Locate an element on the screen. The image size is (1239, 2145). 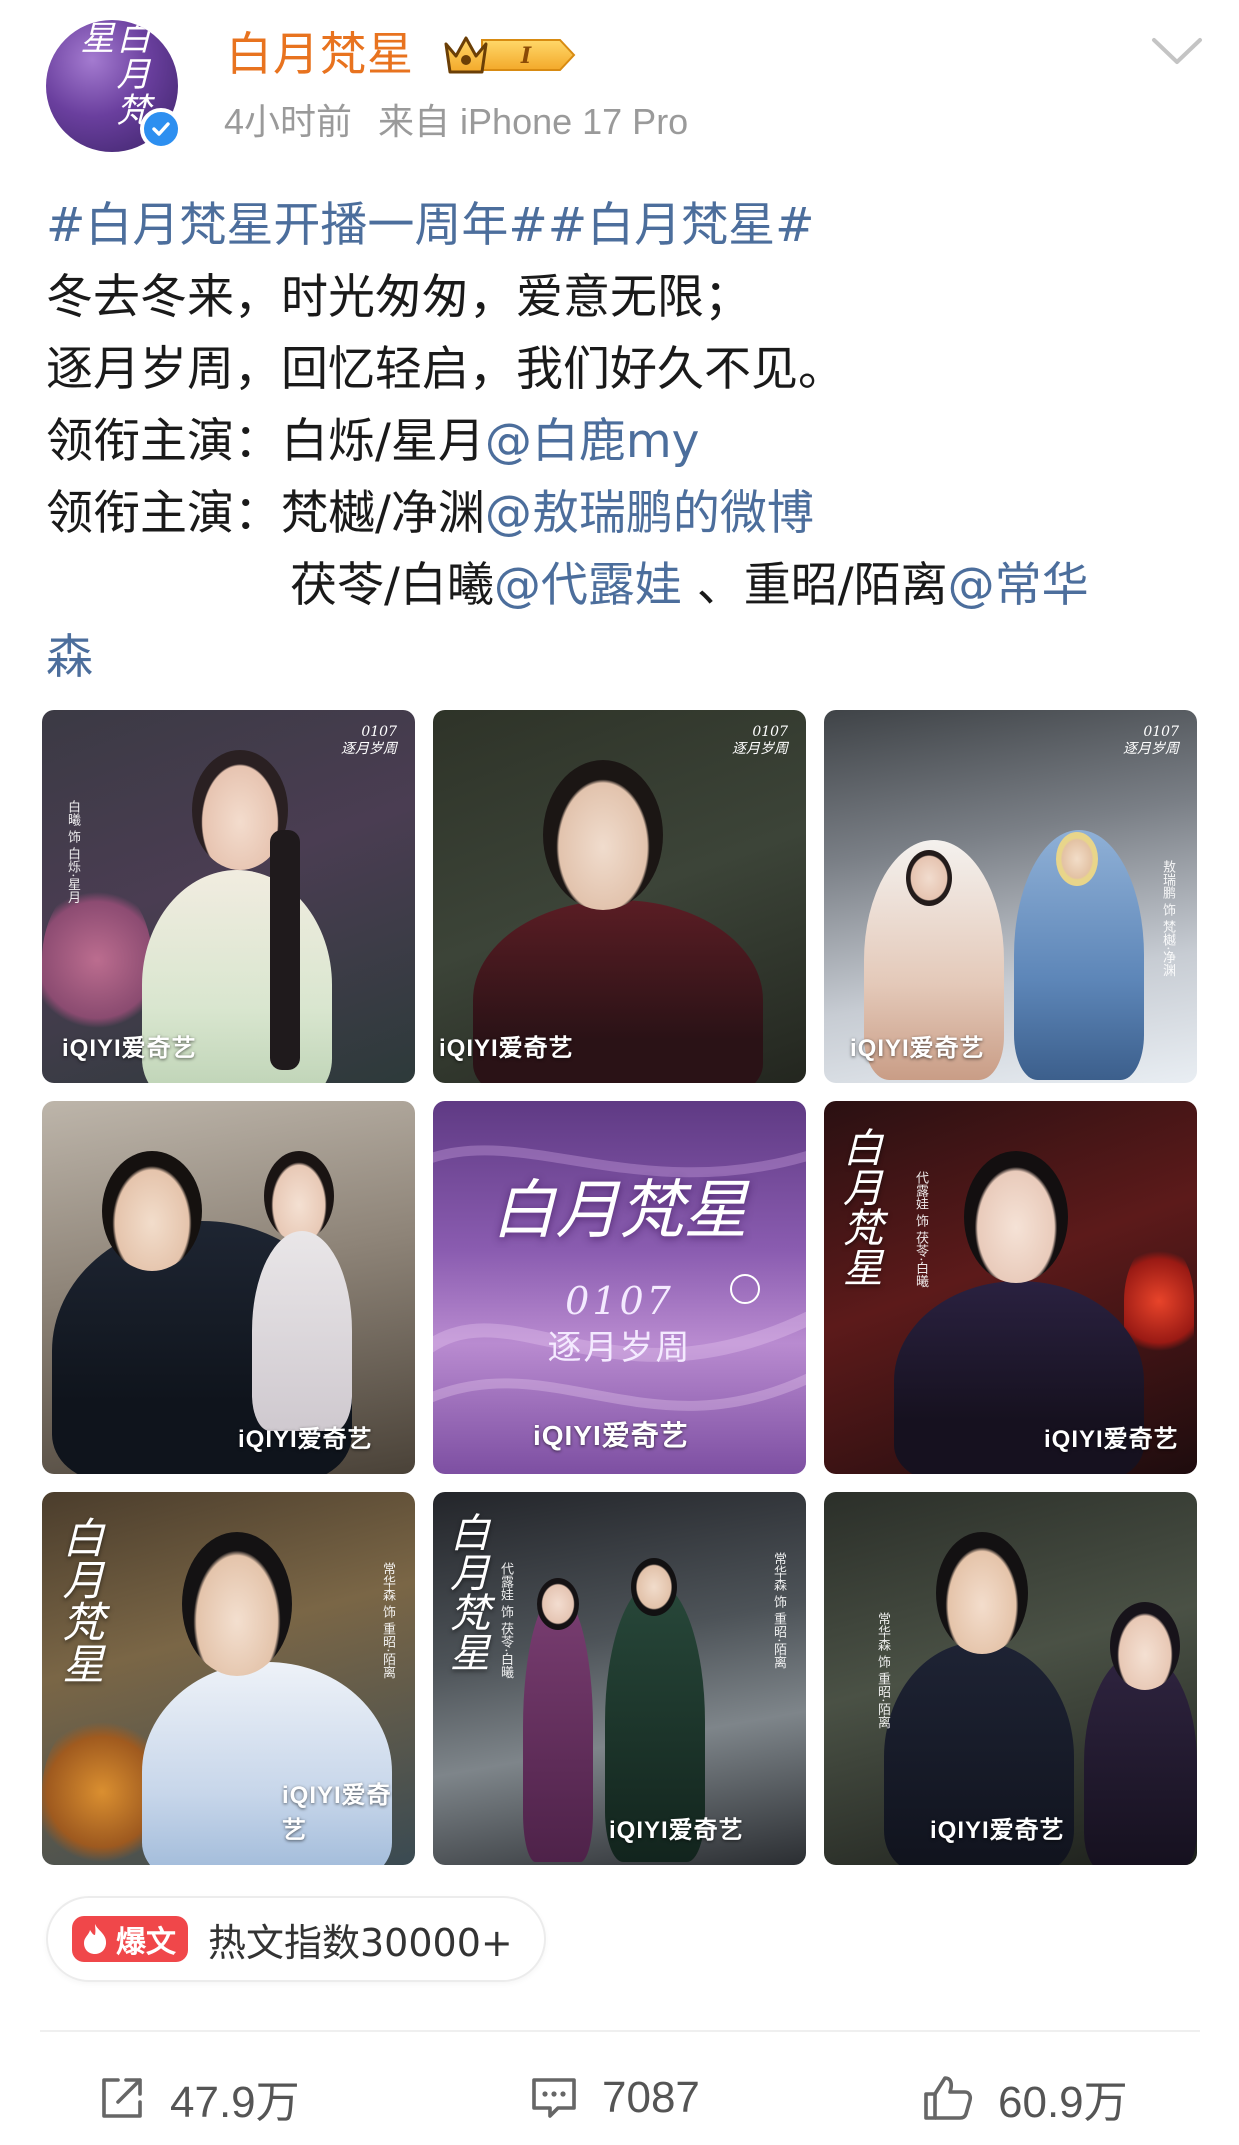
mention-link: @代露娃 is located at coordinates (588, 585).